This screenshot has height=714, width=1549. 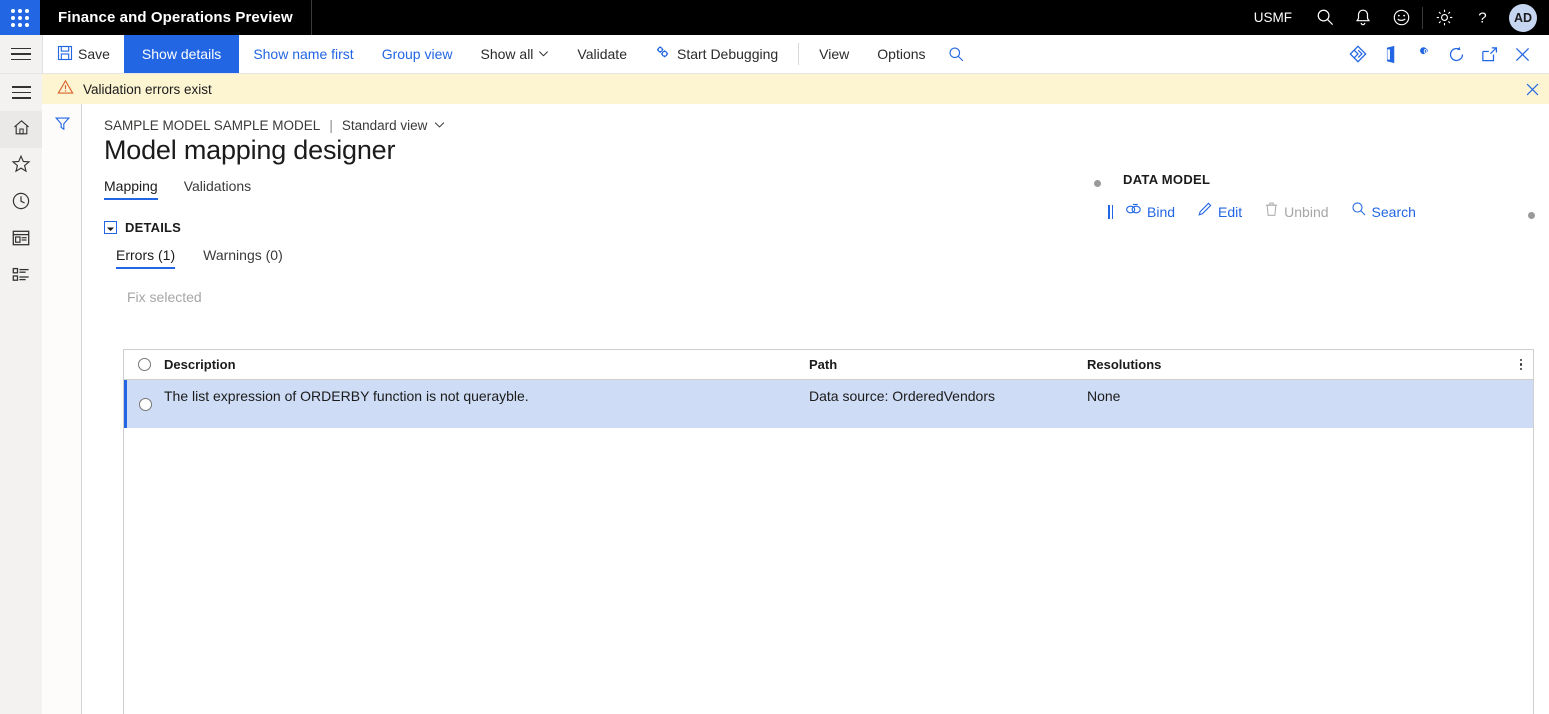 I want to click on refresh-icon, so click(x=1456, y=54).